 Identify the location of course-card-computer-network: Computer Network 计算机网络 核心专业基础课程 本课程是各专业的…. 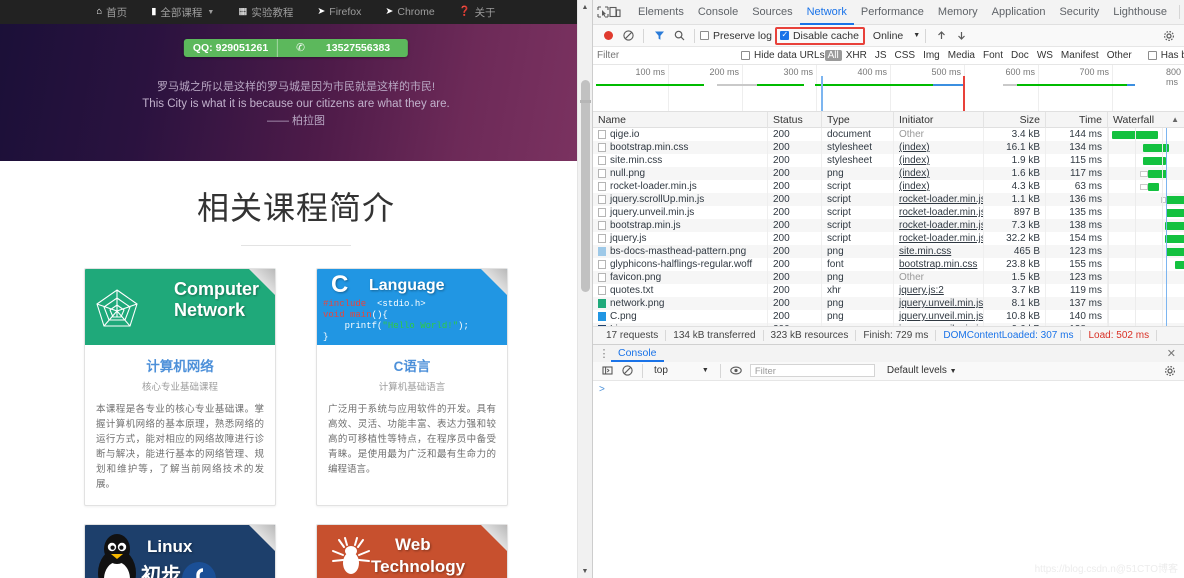
(180, 387).